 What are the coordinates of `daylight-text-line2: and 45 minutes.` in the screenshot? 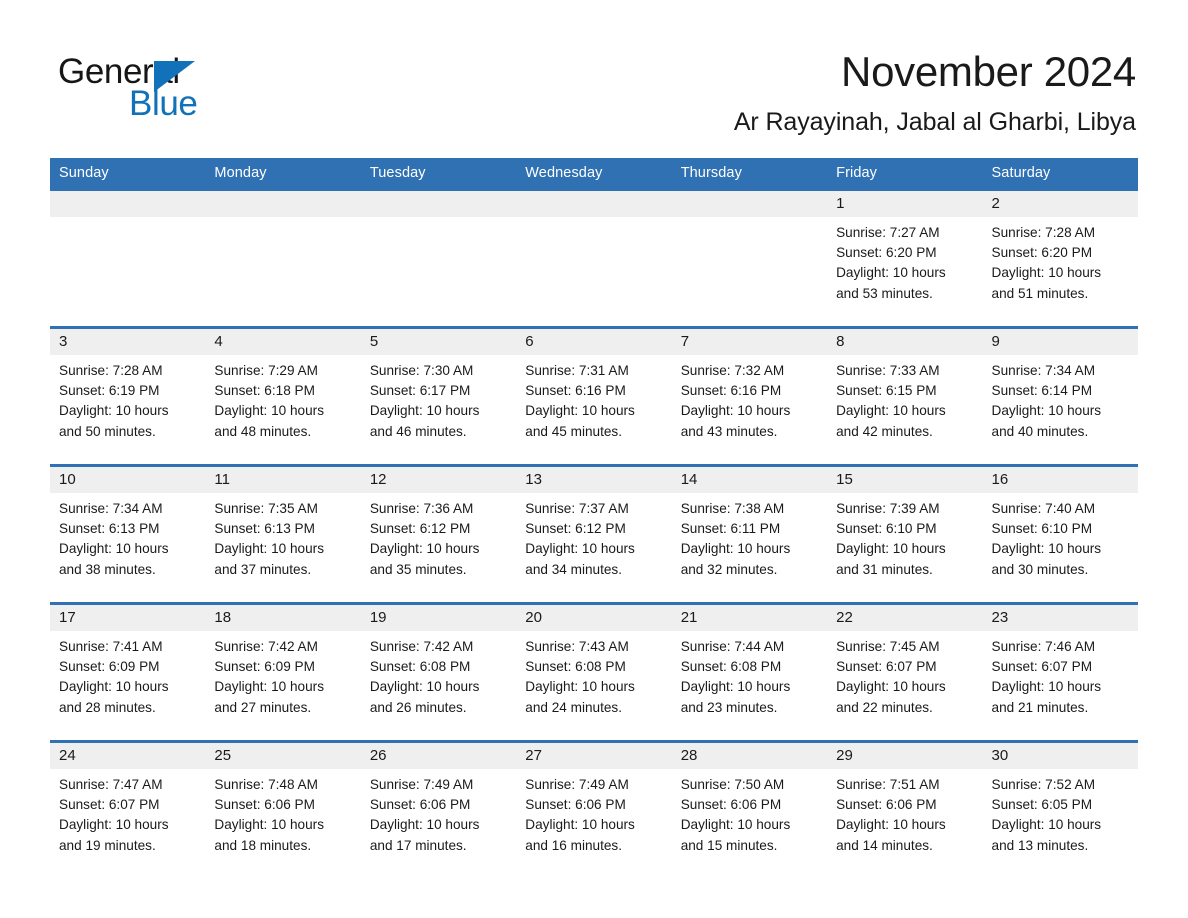 It's located at (573, 431).